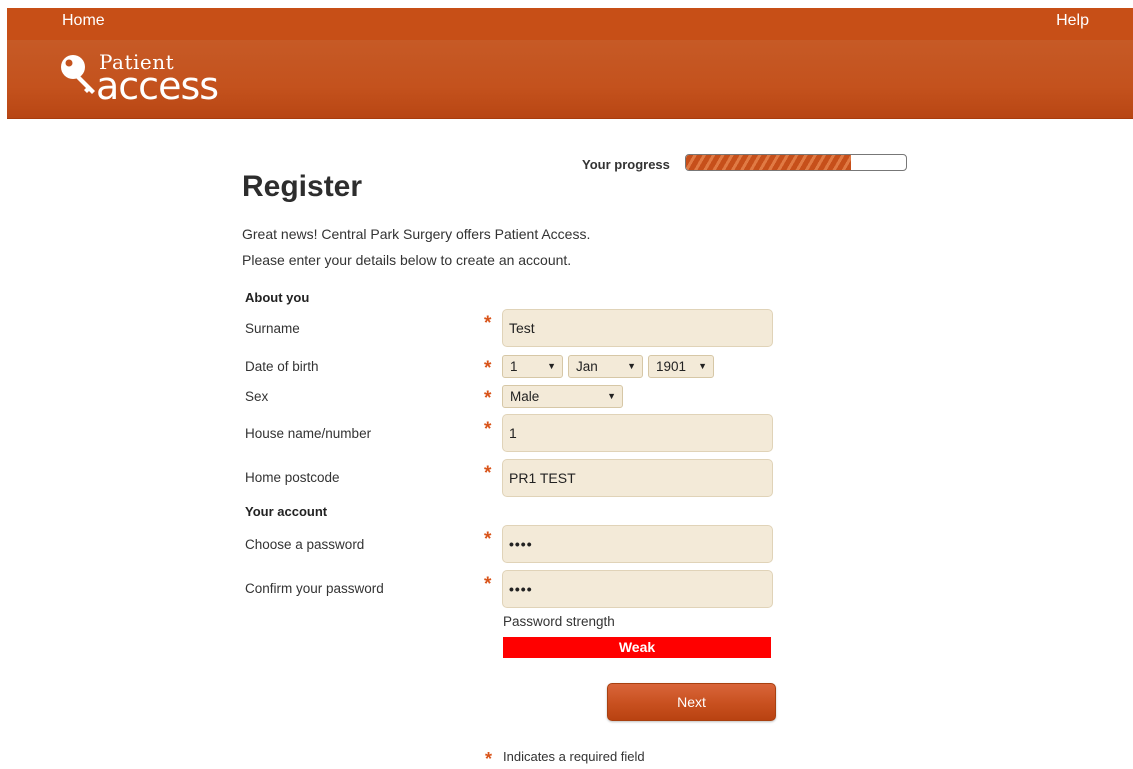 The image size is (1133, 769). What do you see at coordinates (574, 756) in the screenshot?
I see `required-field-note: Indicates a required field` at bounding box center [574, 756].